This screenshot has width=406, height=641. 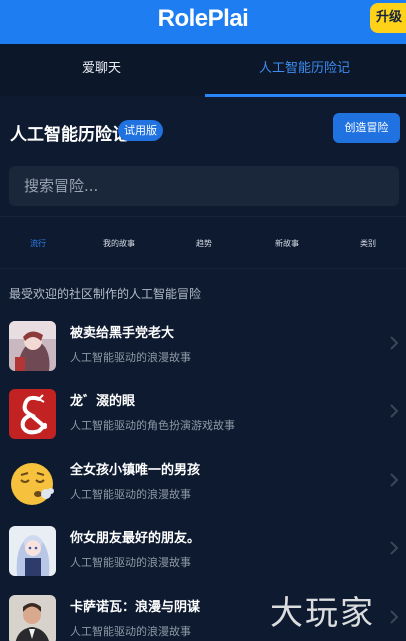 I want to click on search-input, so click(x=204, y=186).